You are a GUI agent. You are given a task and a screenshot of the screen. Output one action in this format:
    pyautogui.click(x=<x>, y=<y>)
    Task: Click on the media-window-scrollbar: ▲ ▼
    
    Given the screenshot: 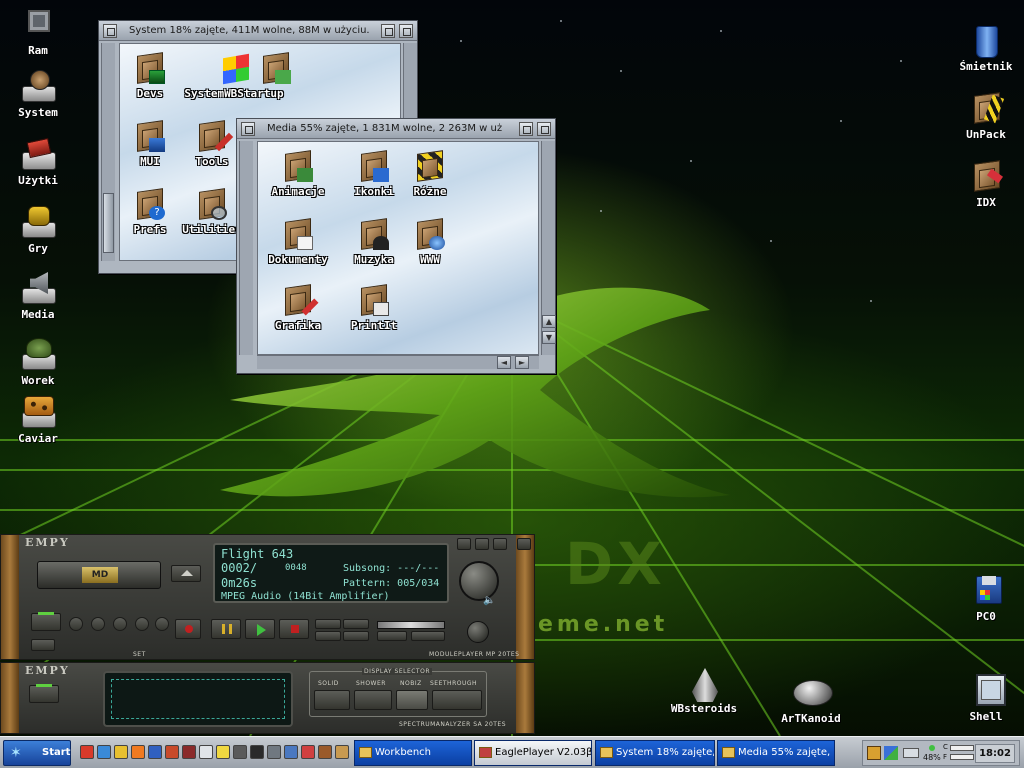 What is the action you would take?
    pyautogui.click(x=548, y=248)
    